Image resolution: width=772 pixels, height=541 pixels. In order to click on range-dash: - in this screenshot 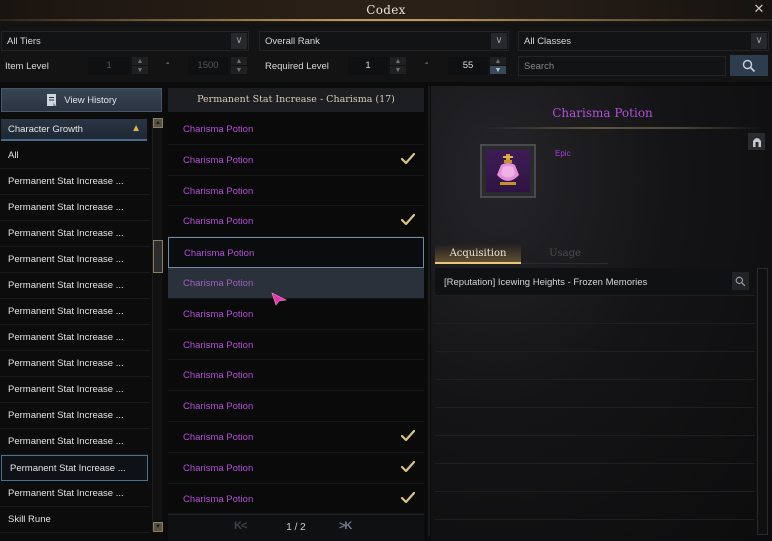, I will do `click(427, 63)`.